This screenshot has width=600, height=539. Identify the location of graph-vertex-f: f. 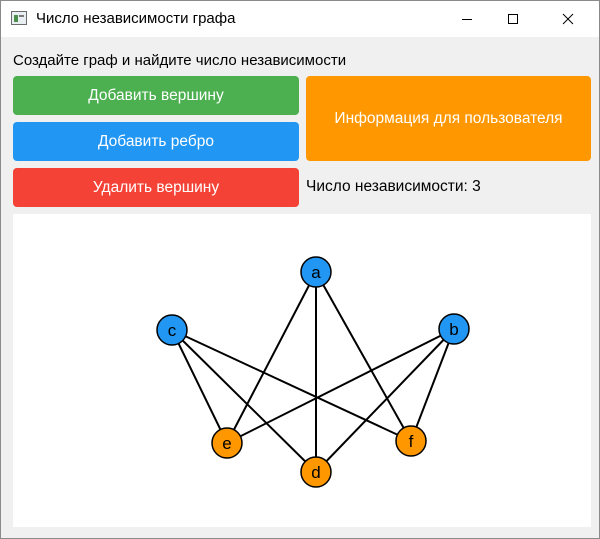
(411, 441).